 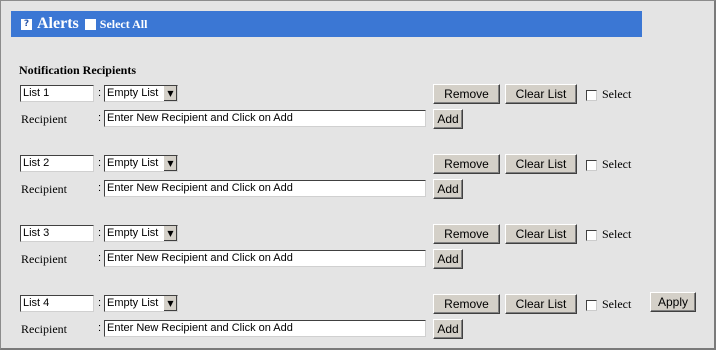 What do you see at coordinates (57, 303) in the screenshot?
I see `list-name-field: List 4` at bounding box center [57, 303].